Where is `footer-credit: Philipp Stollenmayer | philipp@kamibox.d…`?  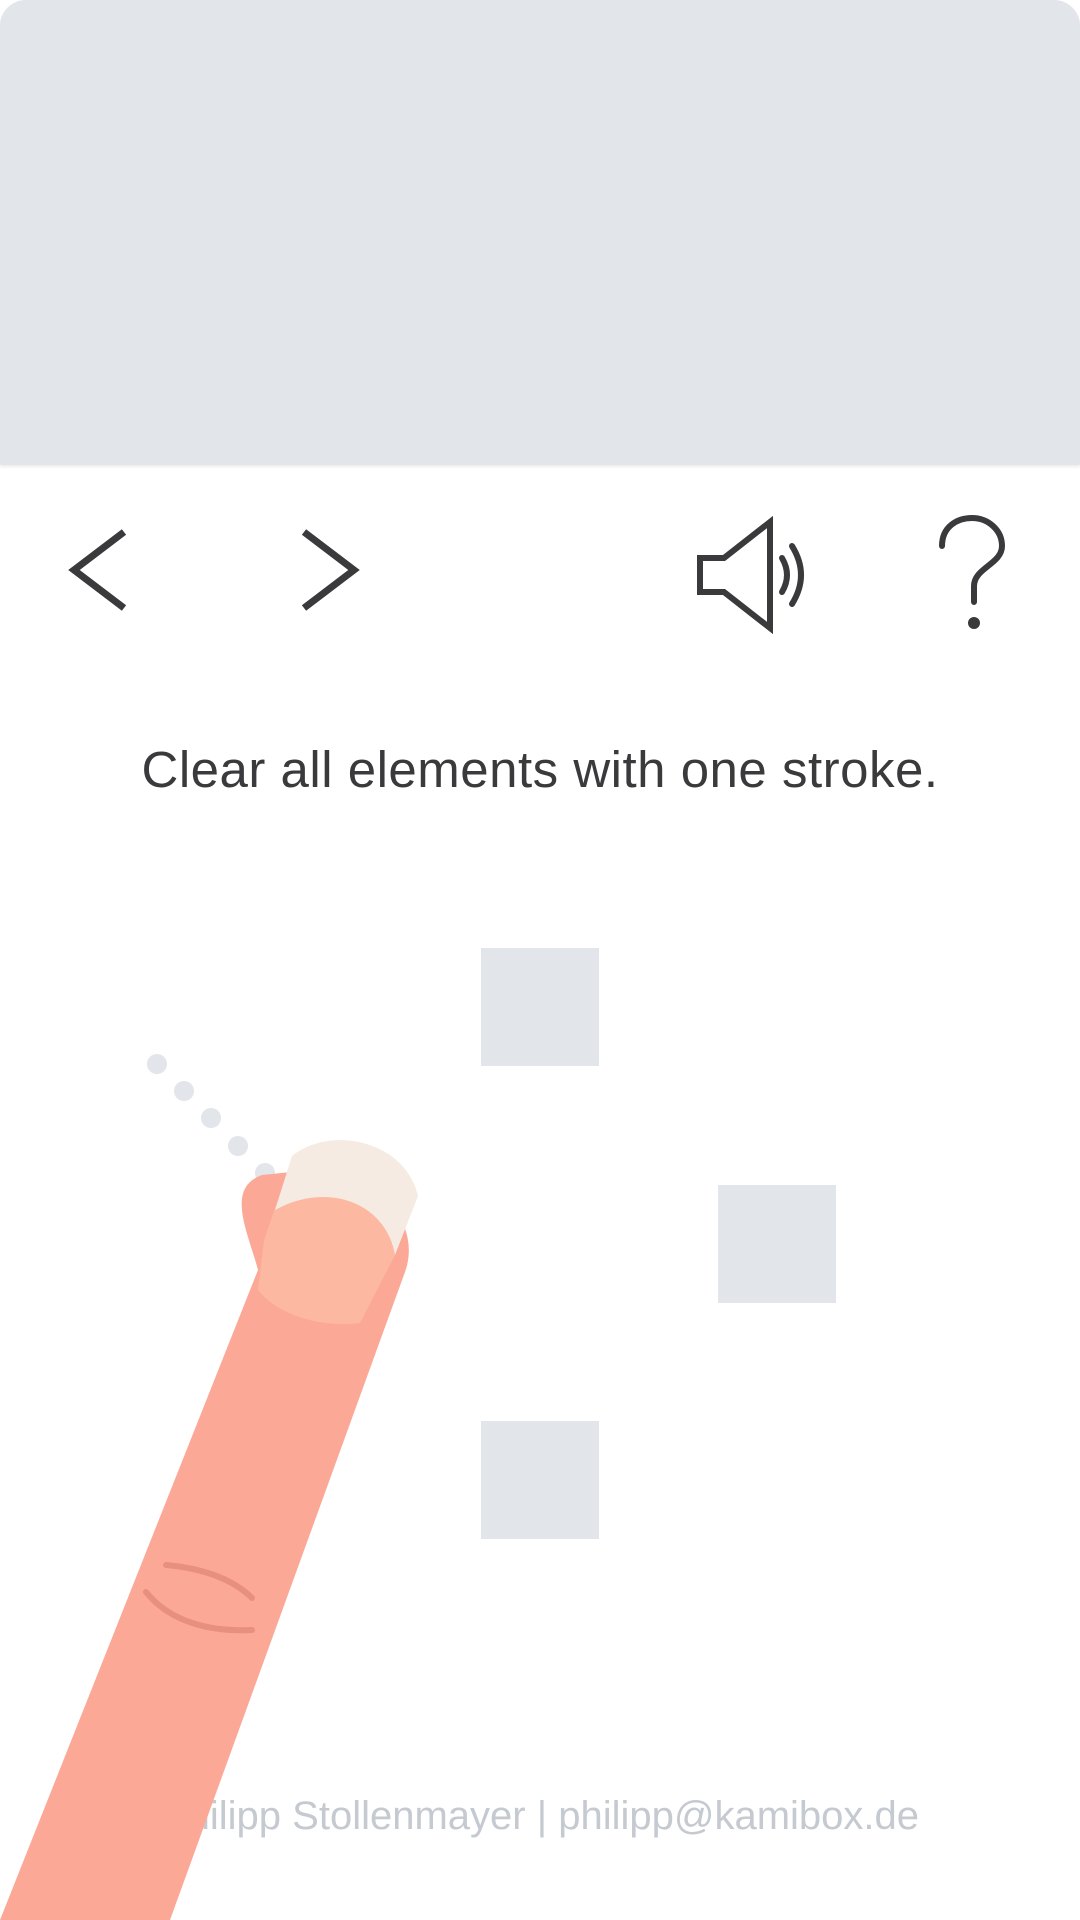
footer-credit: Philipp Stollenmayer | philipp@kamibox.d… is located at coordinates (540, 1816).